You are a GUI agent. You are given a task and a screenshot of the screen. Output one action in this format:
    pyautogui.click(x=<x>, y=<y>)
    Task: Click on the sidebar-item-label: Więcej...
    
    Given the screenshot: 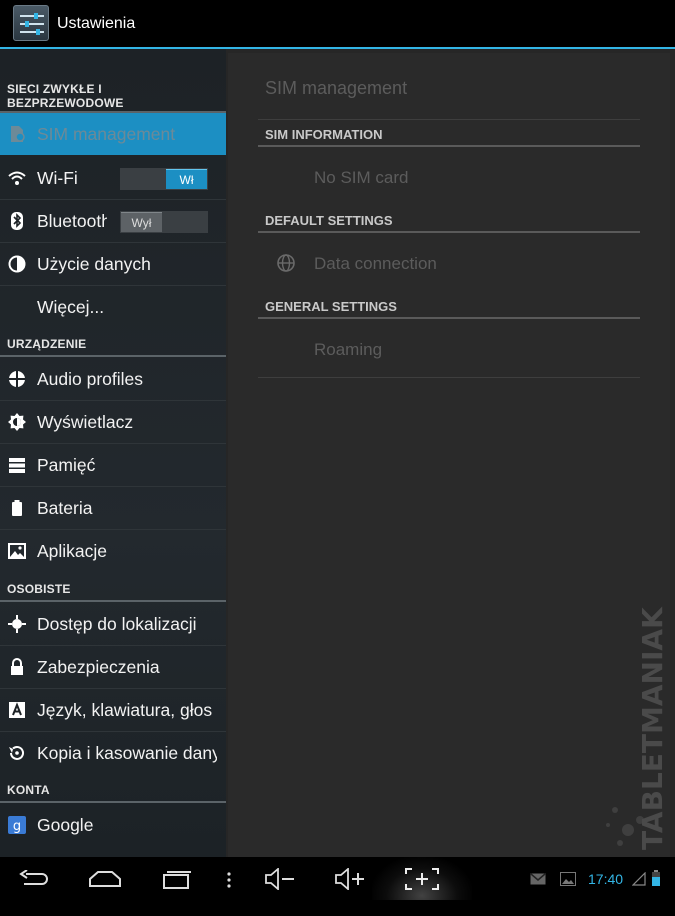 What is the action you would take?
    pyautogui.click(x=71, y=307)
    